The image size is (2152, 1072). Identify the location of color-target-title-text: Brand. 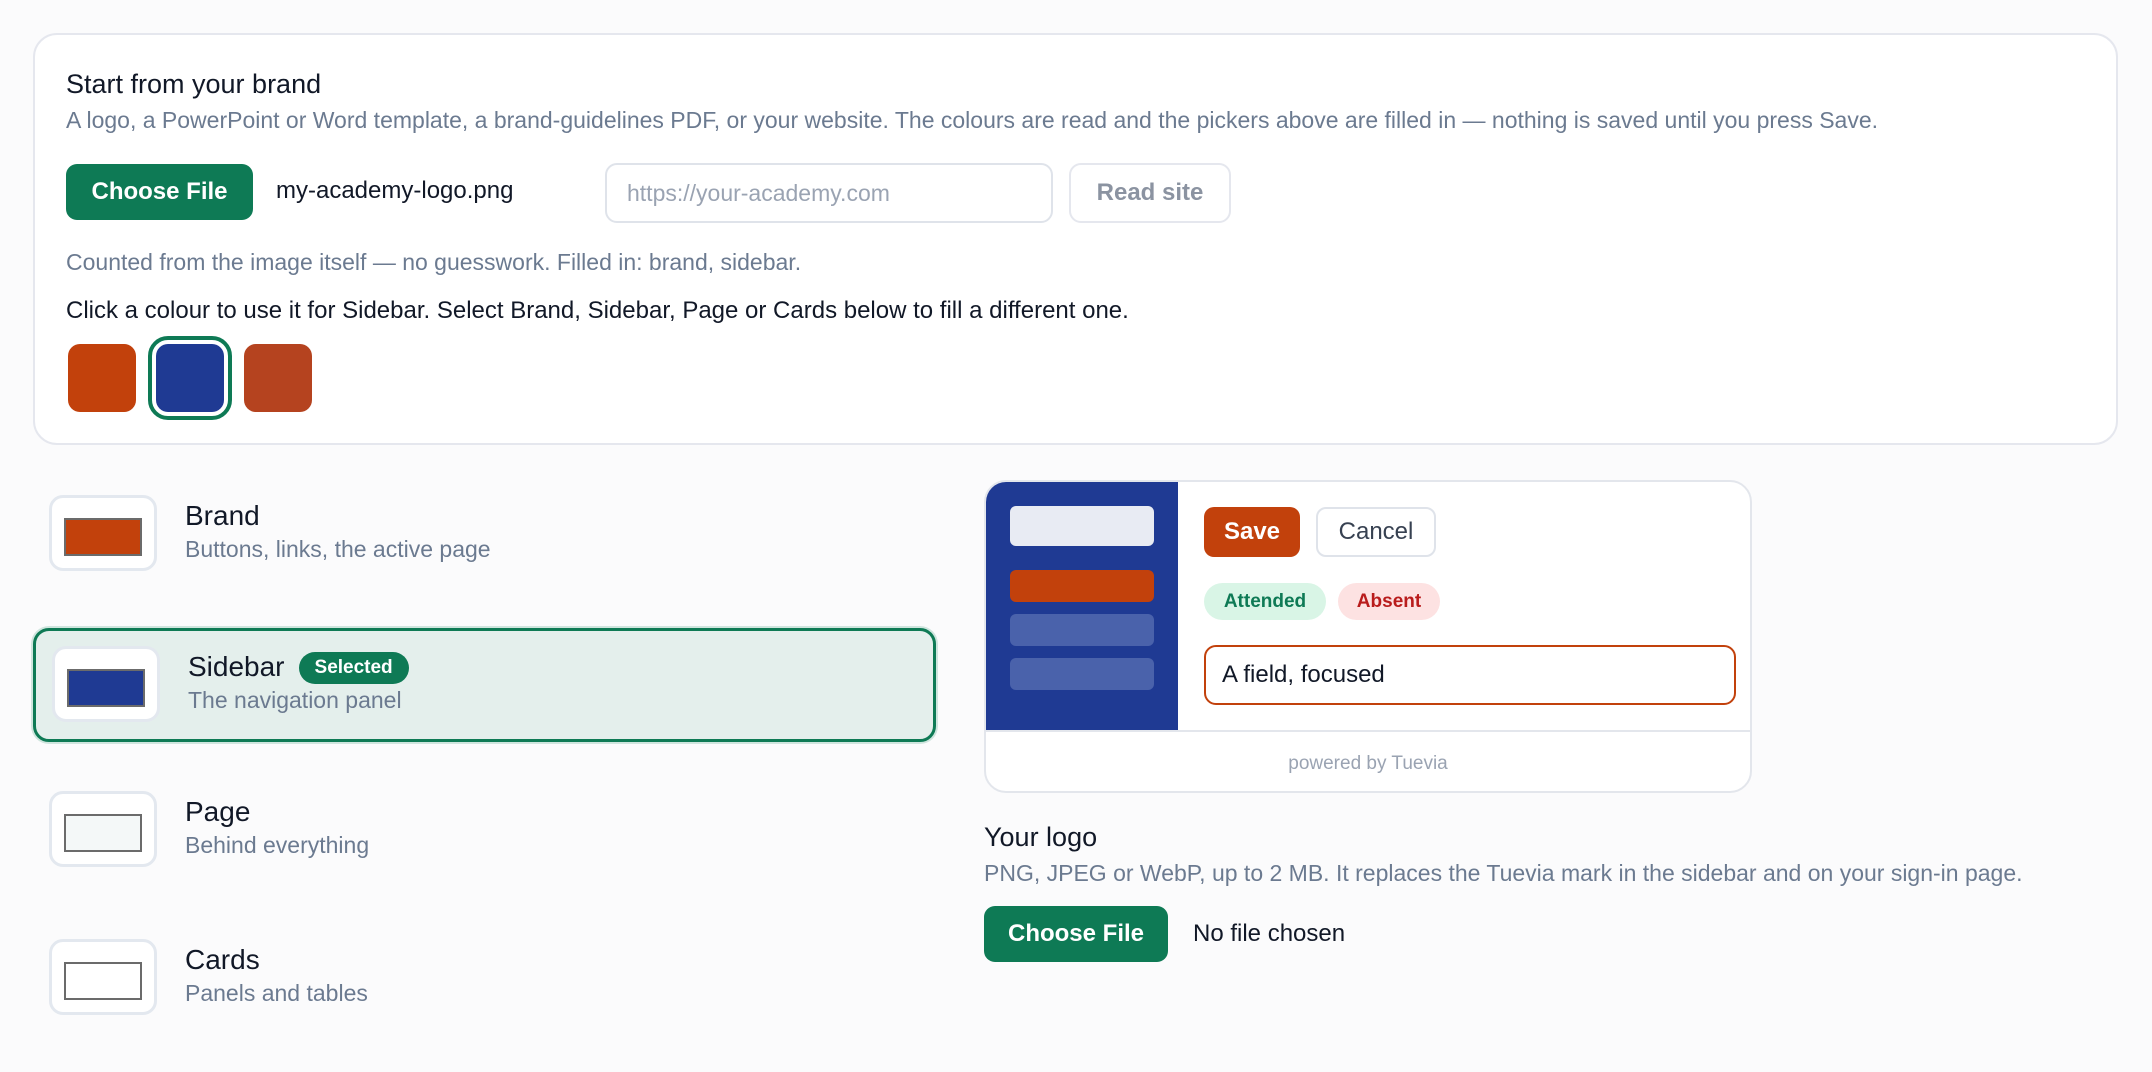
(222, 515).